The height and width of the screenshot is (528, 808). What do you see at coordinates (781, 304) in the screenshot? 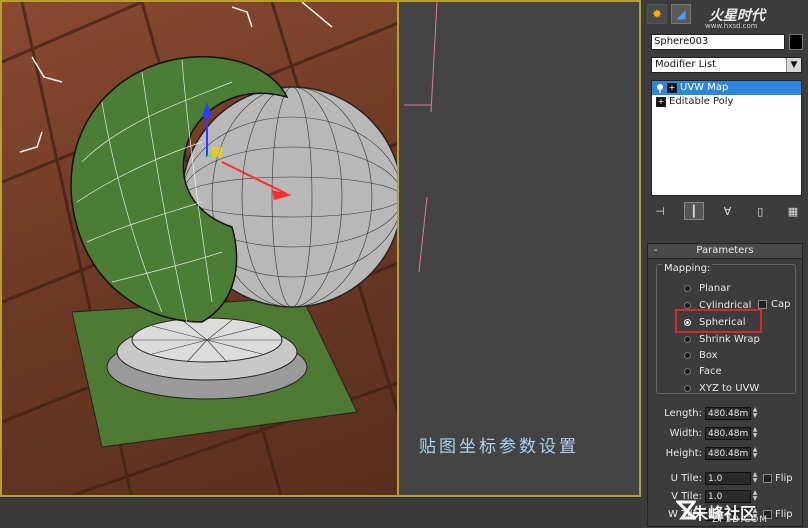
I see `cap-label: Cap` at bounding box center [781, 304].